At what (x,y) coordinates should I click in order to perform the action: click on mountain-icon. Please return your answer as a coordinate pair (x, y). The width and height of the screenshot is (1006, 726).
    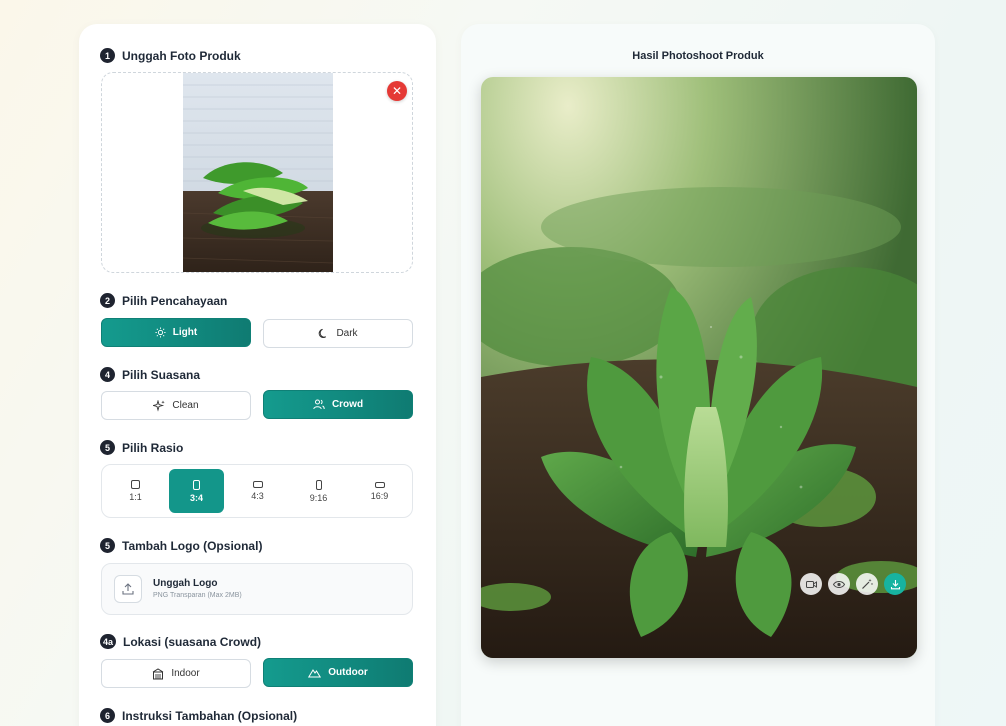
    Looking at the image, I should click on (315, 673).